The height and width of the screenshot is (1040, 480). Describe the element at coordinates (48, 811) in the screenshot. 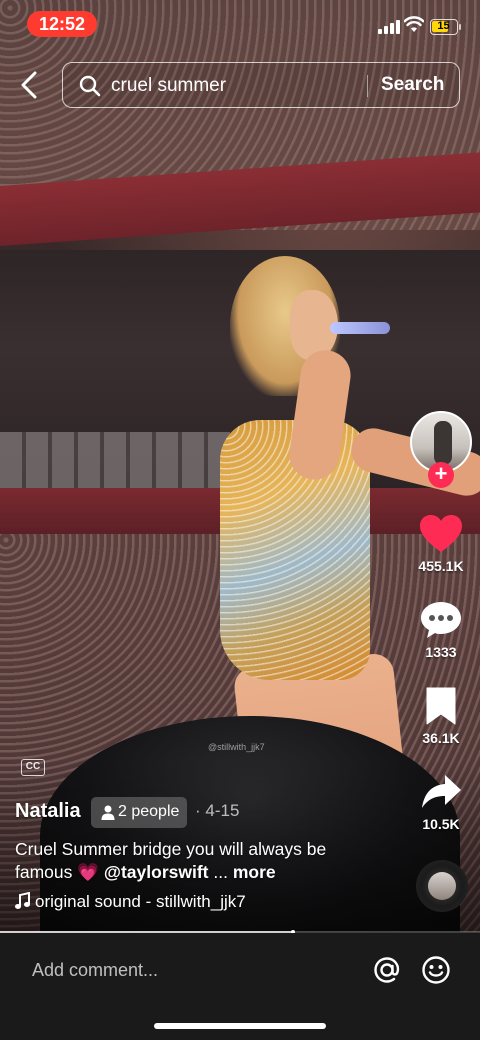

I see `author-name: Natalia` at that location.